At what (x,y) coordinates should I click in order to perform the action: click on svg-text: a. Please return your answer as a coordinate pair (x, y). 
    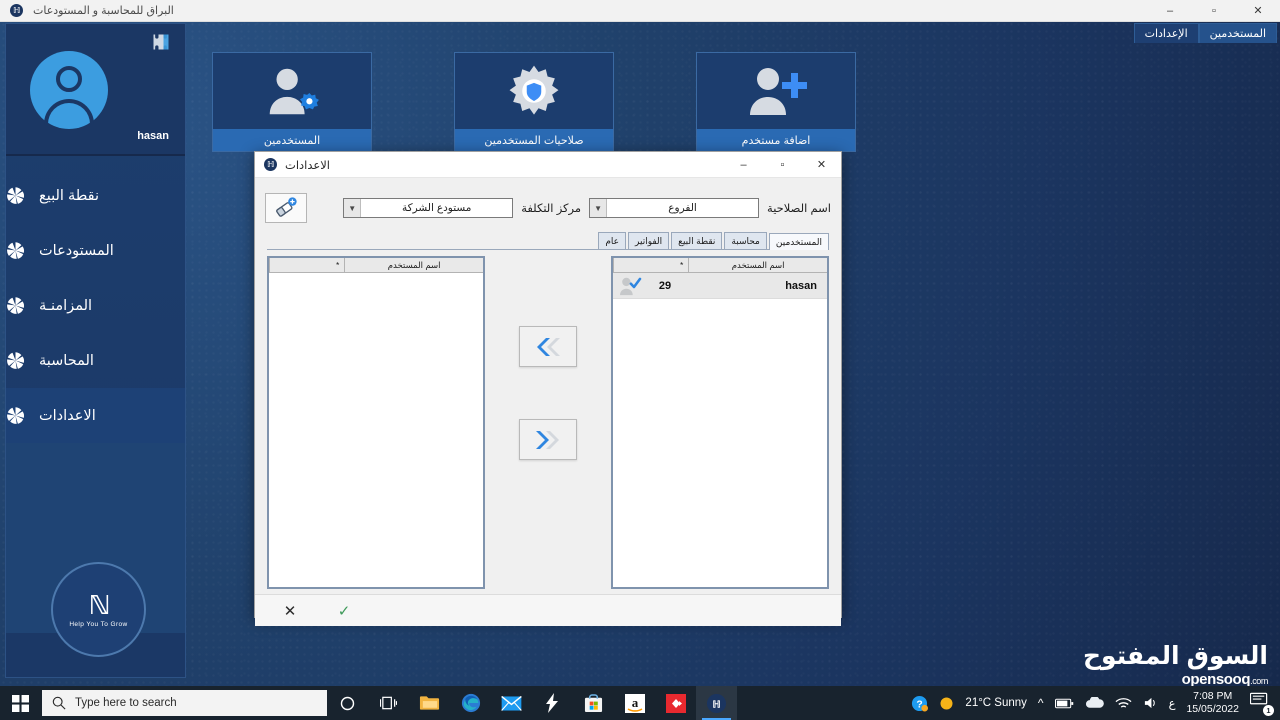
    Looking at the image, I should click on (634, 702).